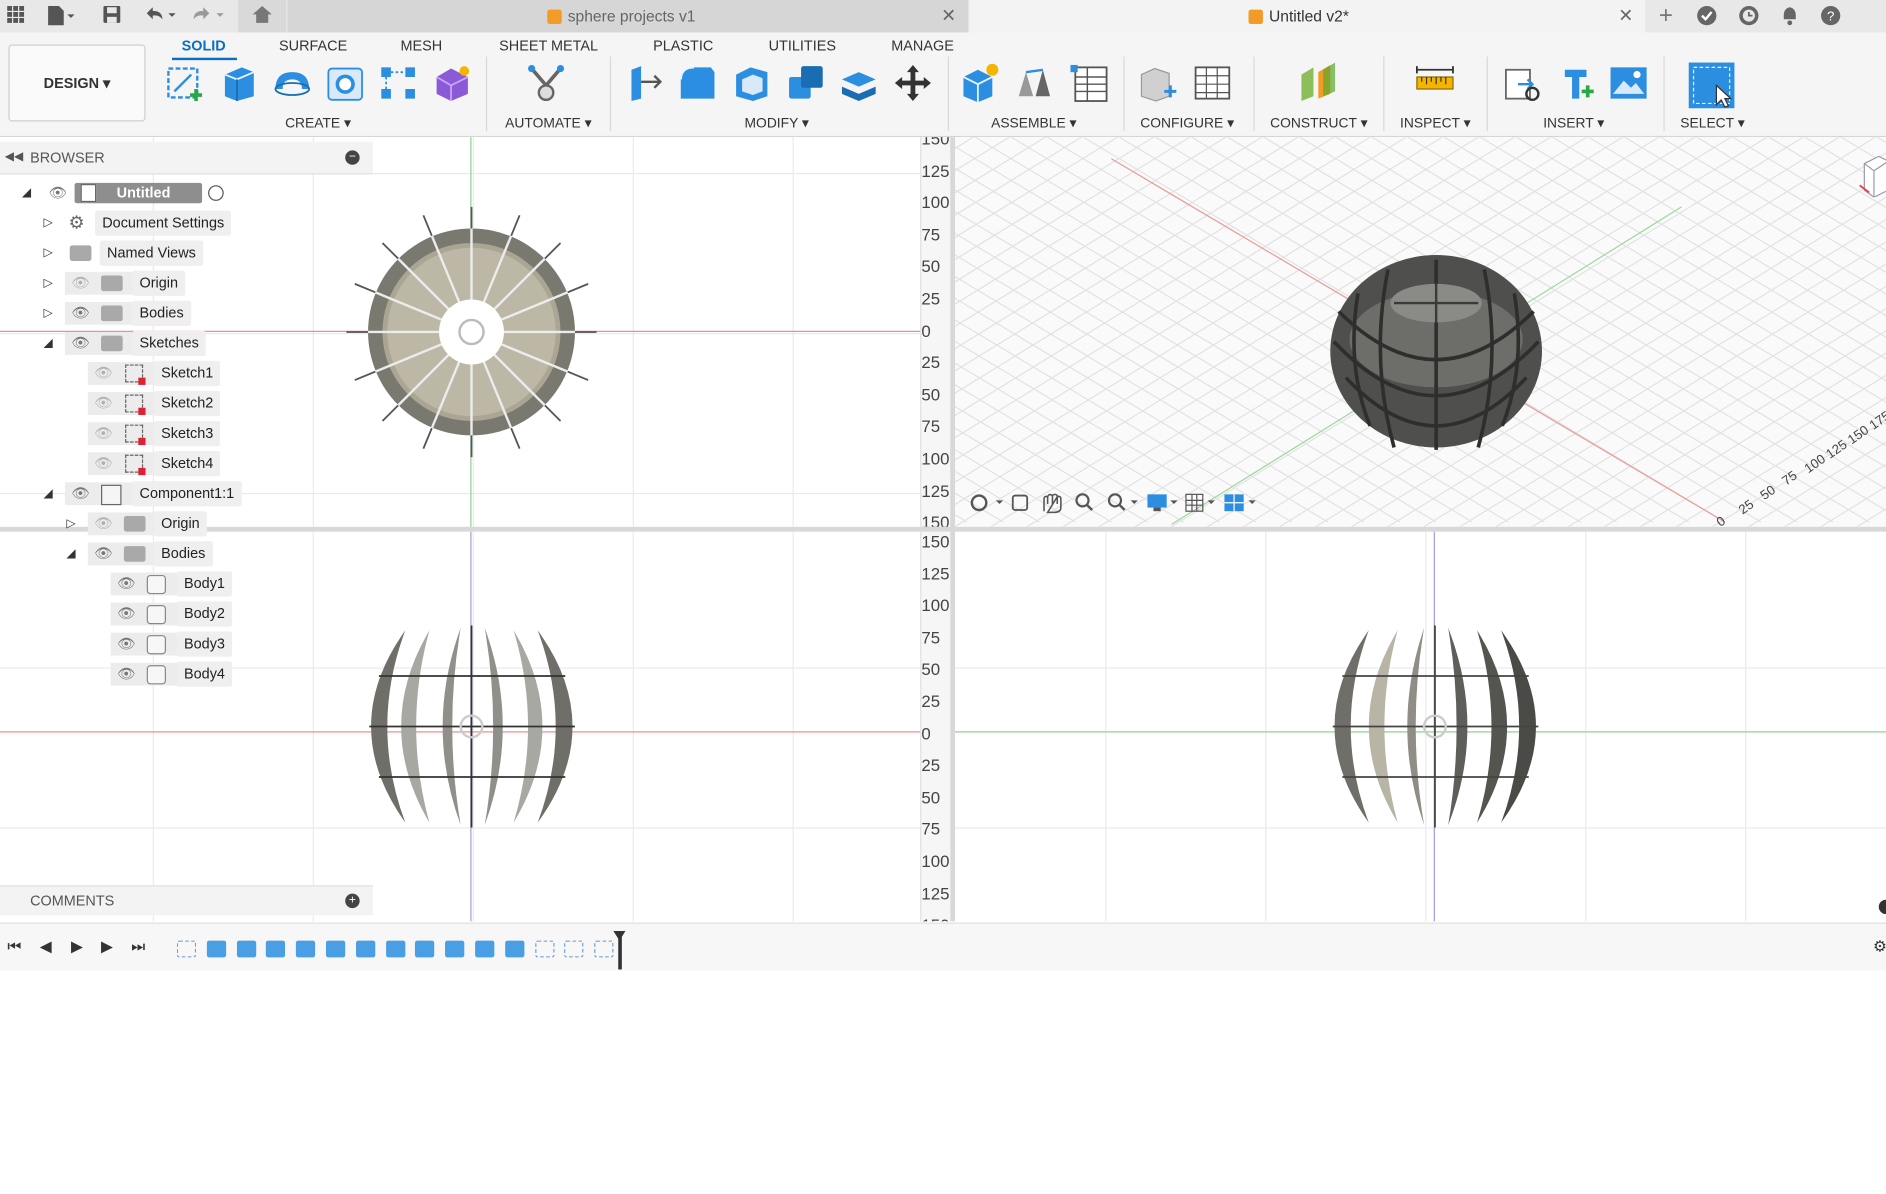 This screenshot has height=1194, width=1886. Describe the element at coordinates (1521, 83) in the screenshot. I see `insert-derive-icon` at that location.